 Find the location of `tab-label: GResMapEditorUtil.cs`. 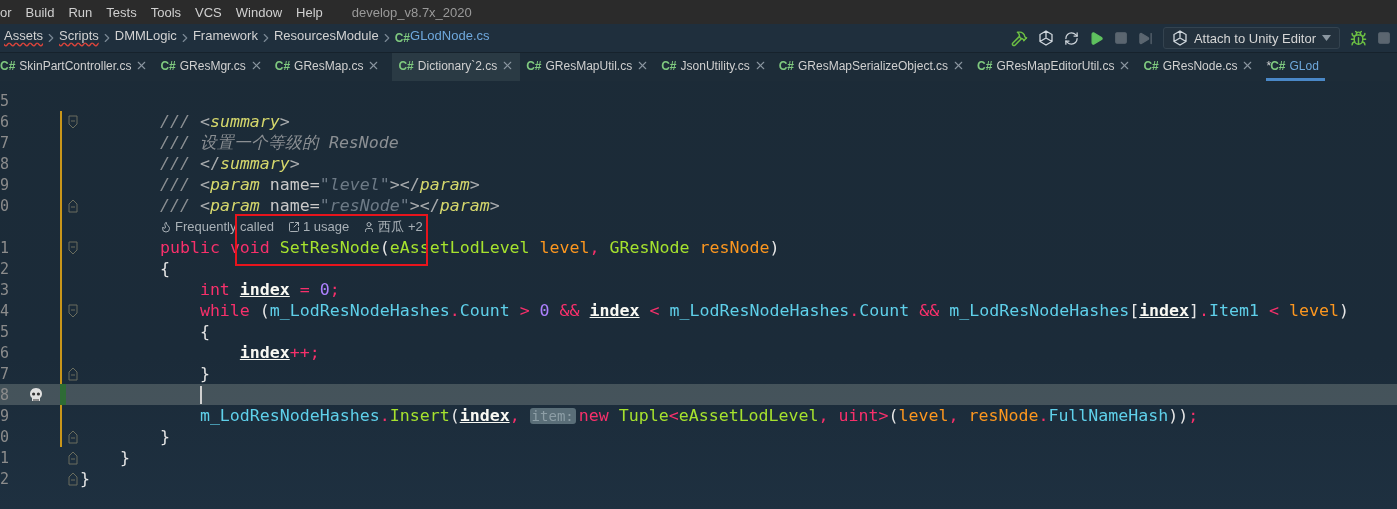

tab-label: GResMapEditorUtil.cs is located at coordinates (1055, 65).